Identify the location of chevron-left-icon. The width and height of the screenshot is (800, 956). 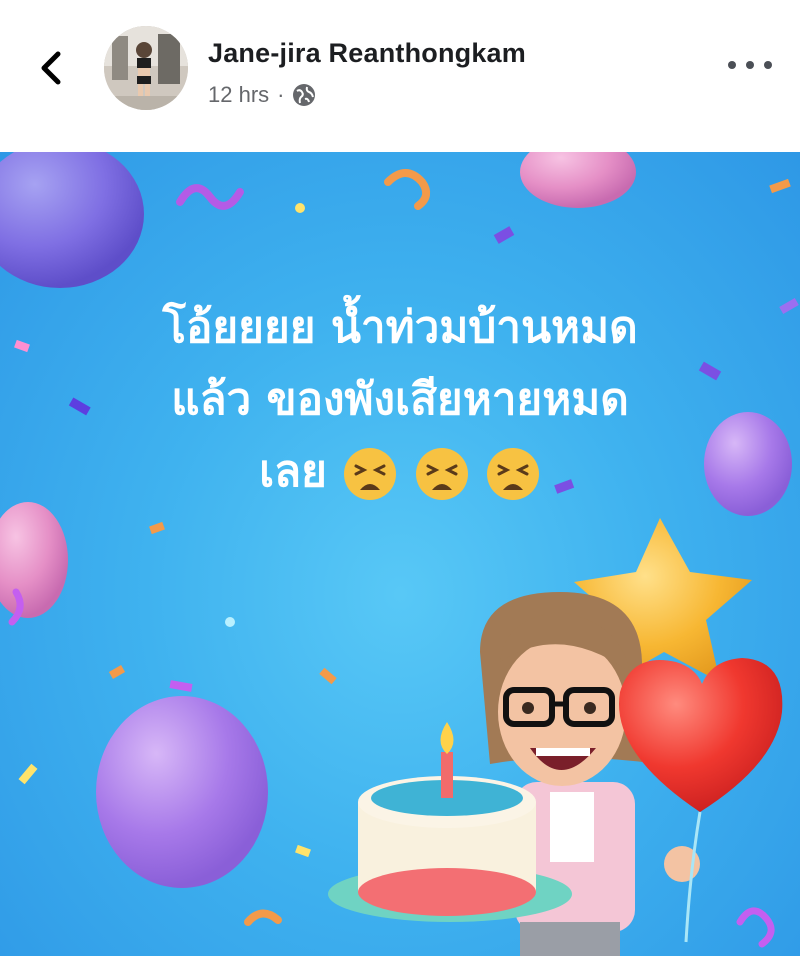
(51, 68).